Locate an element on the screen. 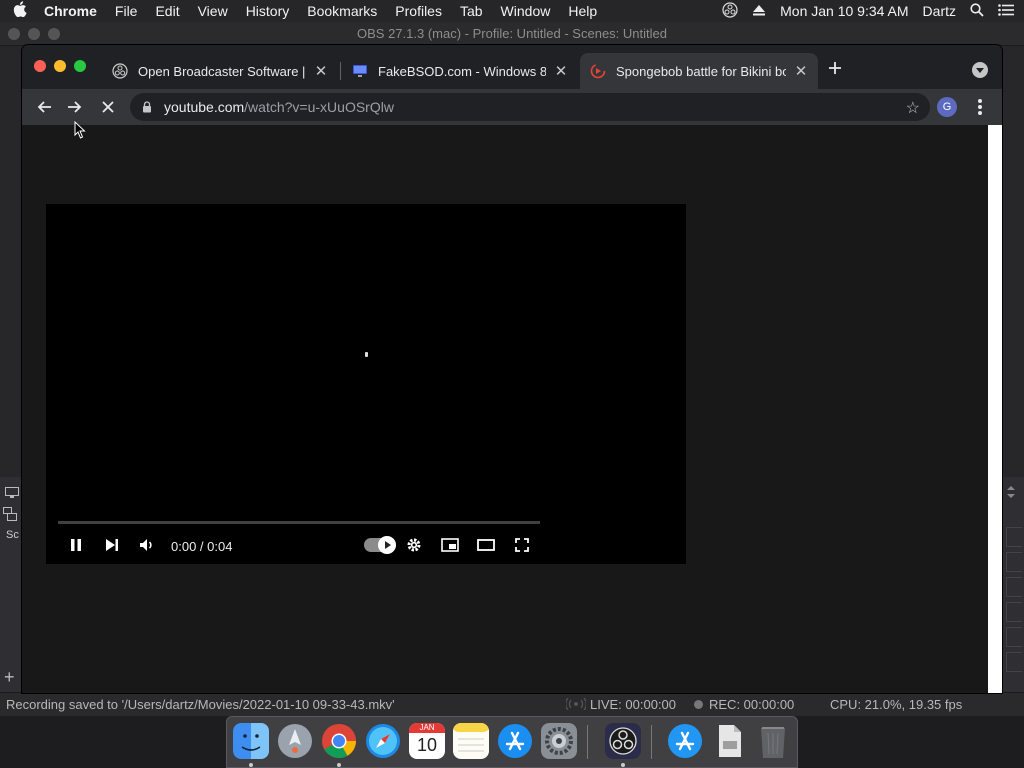 This screenshot has height=768, width=1024. tab-obs: Open Broadcaster Software | O ✕ is located at coordinates (220, 71).